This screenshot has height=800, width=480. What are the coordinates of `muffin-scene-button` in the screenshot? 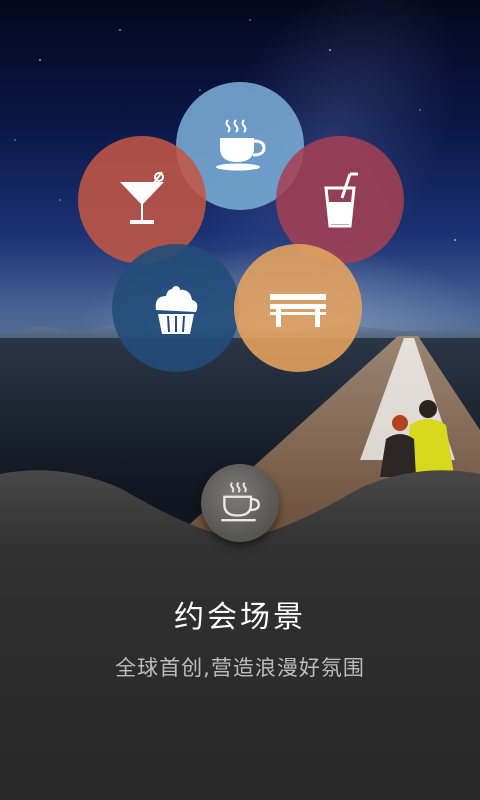 It's located at (176, 308).